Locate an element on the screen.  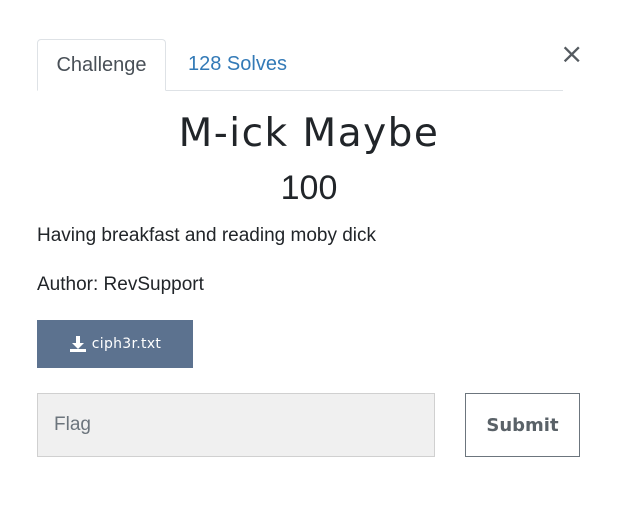
submit-button: Submit is located at coordinates (522, 425).